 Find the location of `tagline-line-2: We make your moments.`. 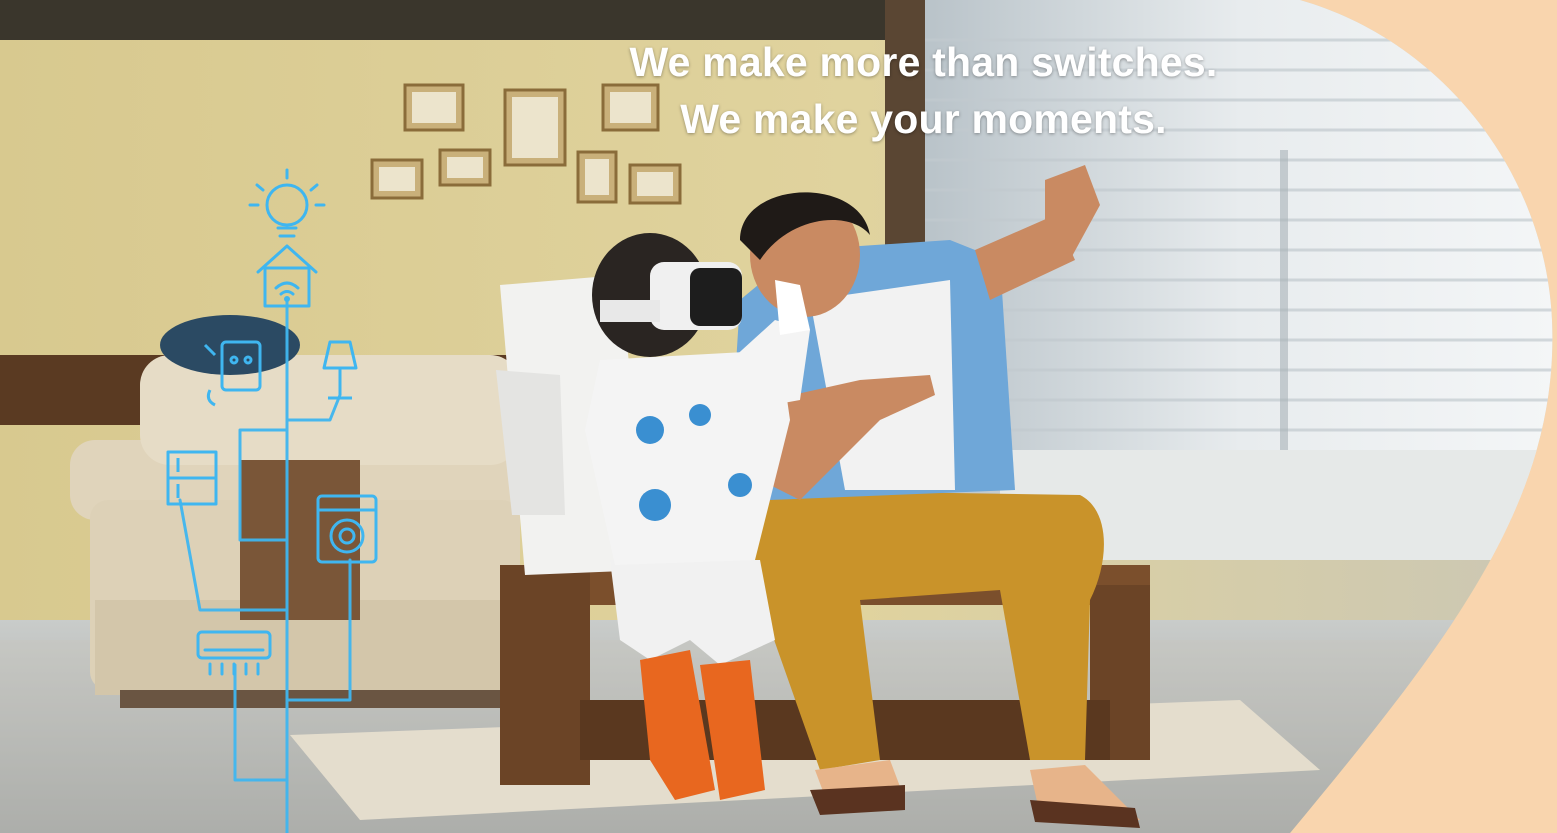

tagline-line-2: We make your moments. is located at coordinates (923, 119).